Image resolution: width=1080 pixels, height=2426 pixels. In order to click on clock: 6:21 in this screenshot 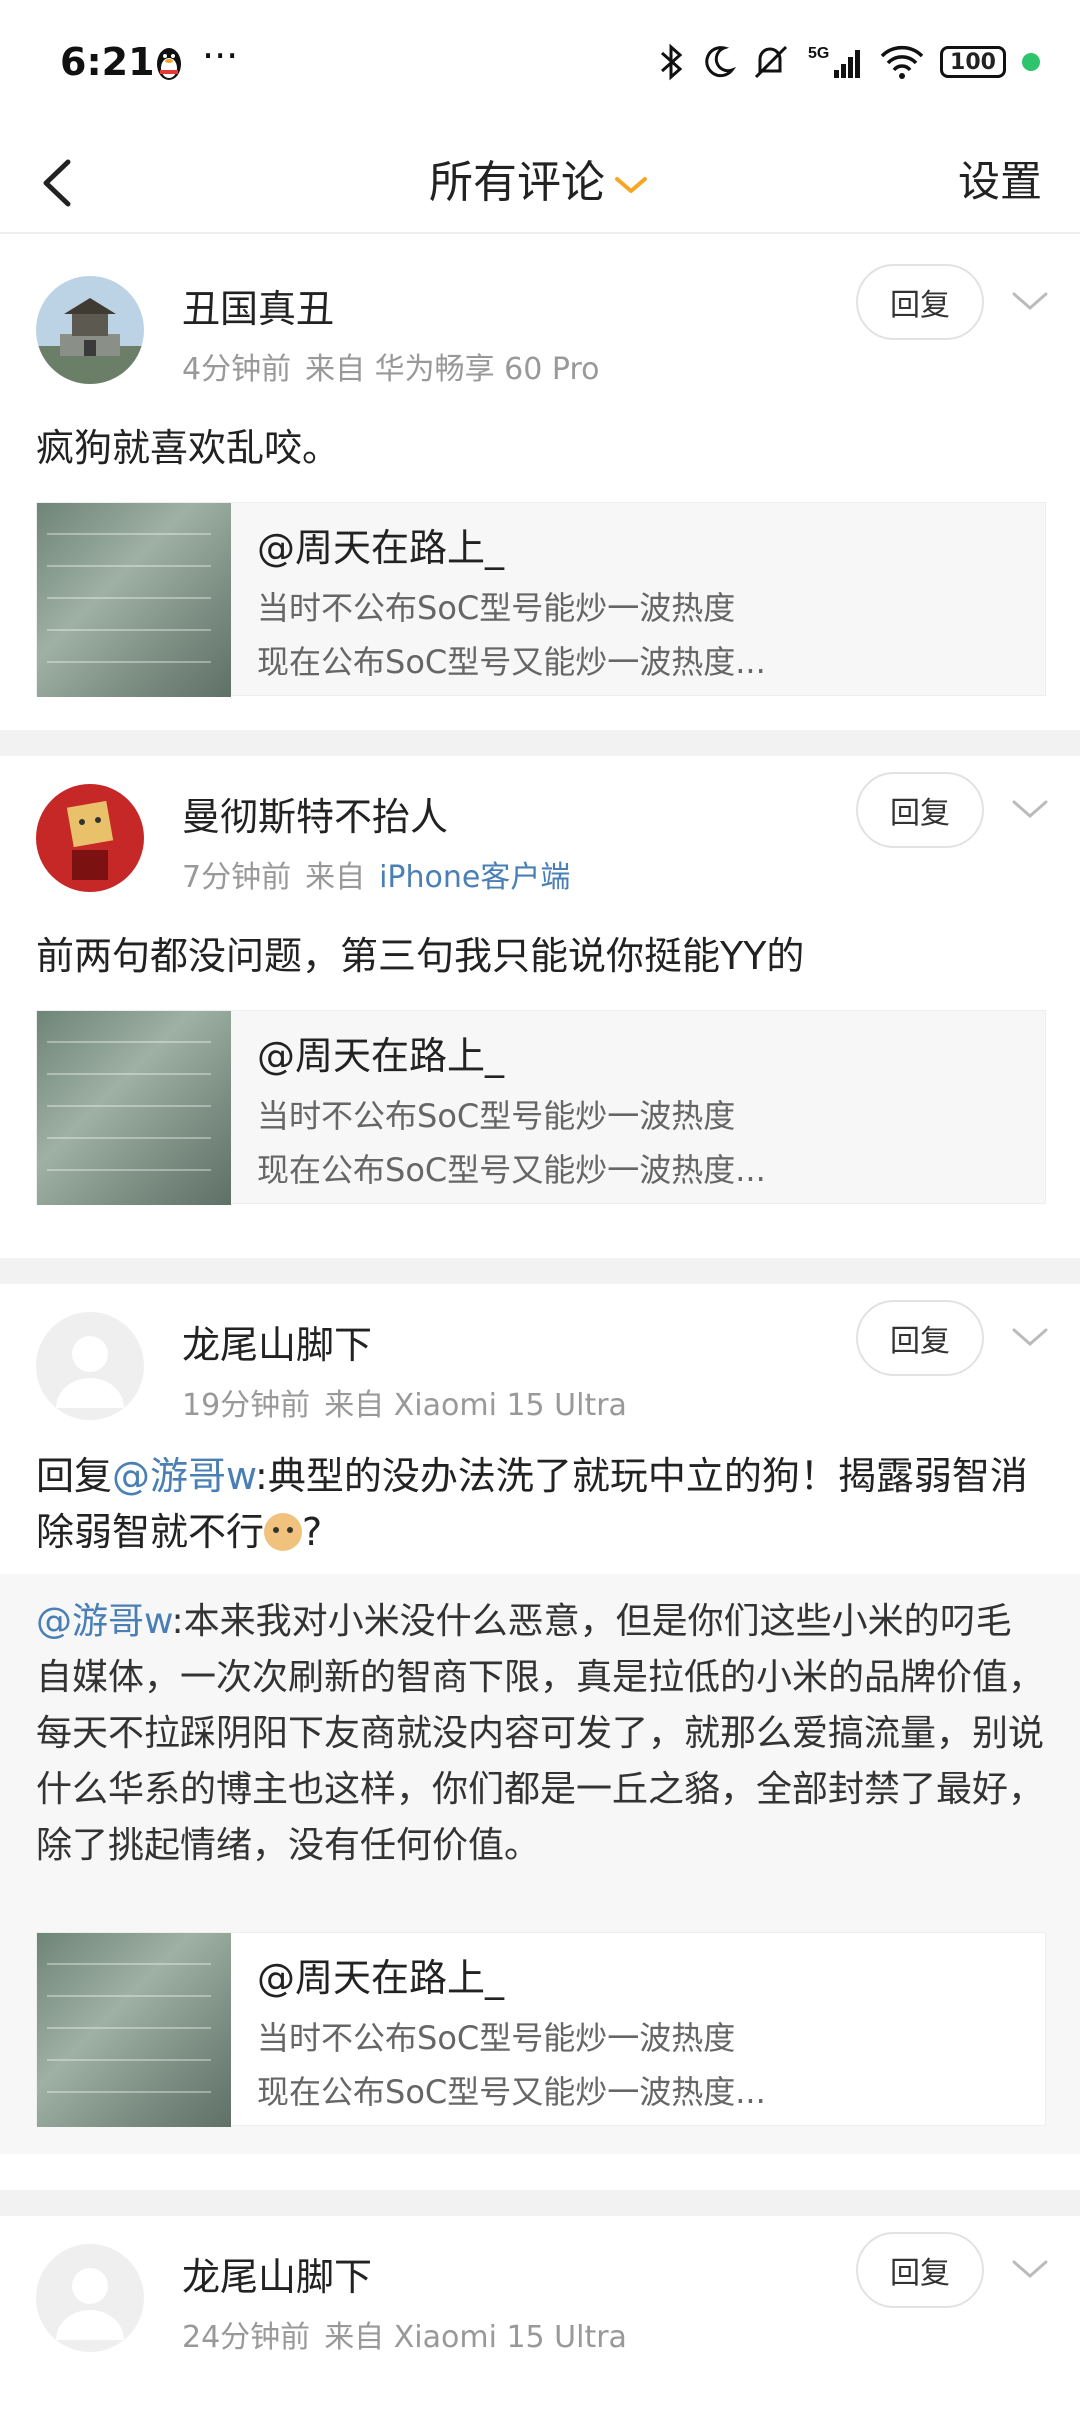, I will do `click(107, 62)`.